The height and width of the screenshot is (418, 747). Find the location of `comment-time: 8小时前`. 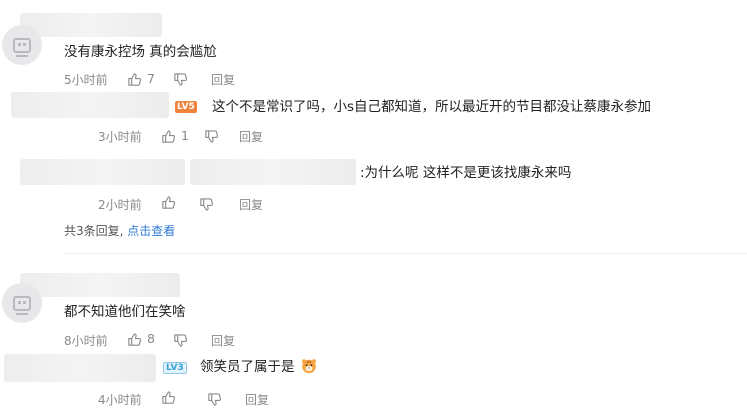

comment-time: 8小时前 is located at coordinates (86, 341).